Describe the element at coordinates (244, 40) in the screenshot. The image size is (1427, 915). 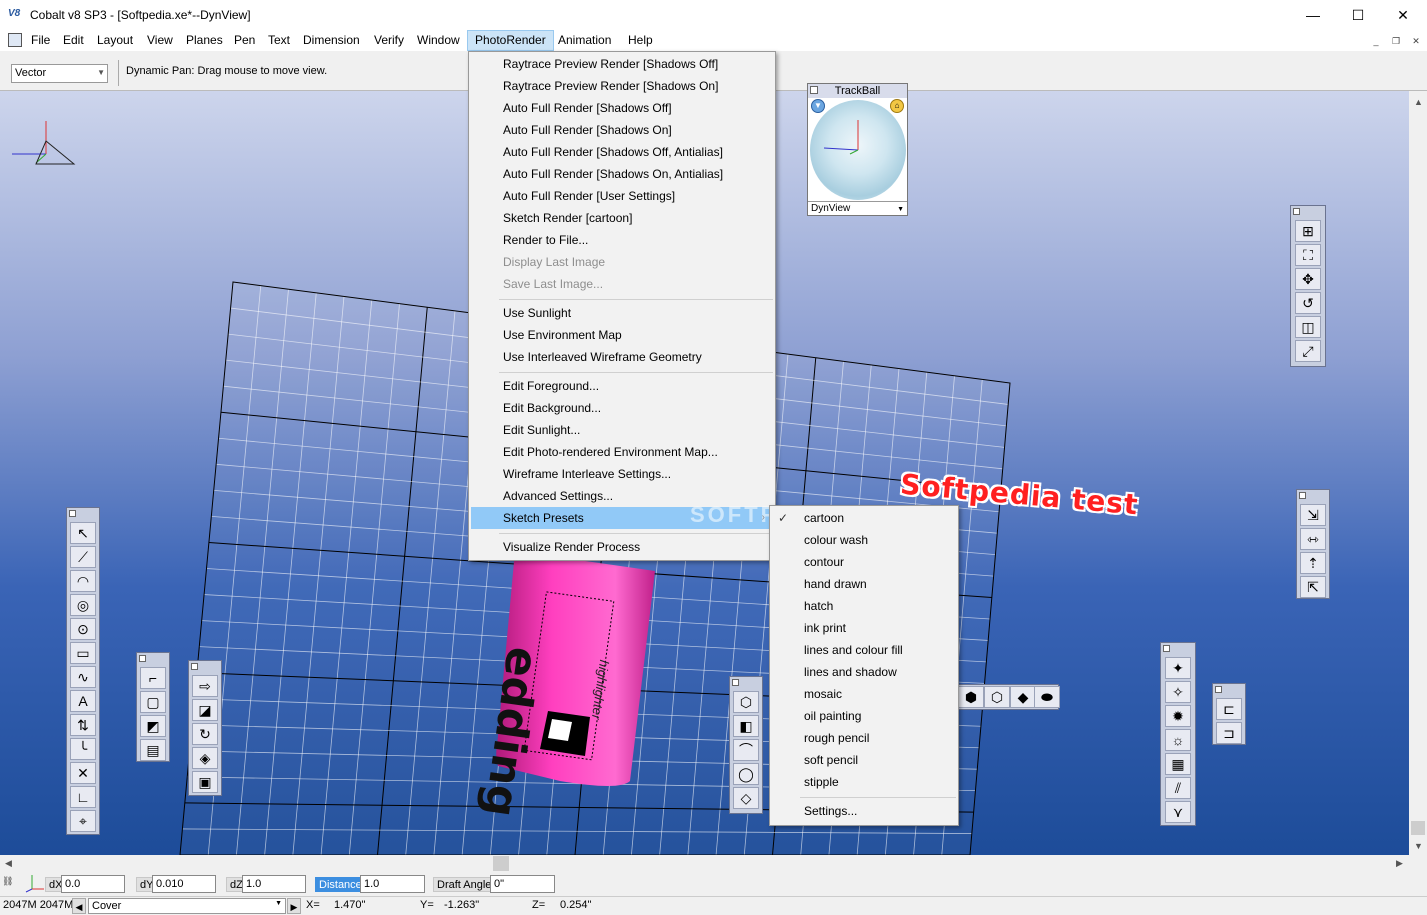
I see `menu-pen: Pen` at that location.